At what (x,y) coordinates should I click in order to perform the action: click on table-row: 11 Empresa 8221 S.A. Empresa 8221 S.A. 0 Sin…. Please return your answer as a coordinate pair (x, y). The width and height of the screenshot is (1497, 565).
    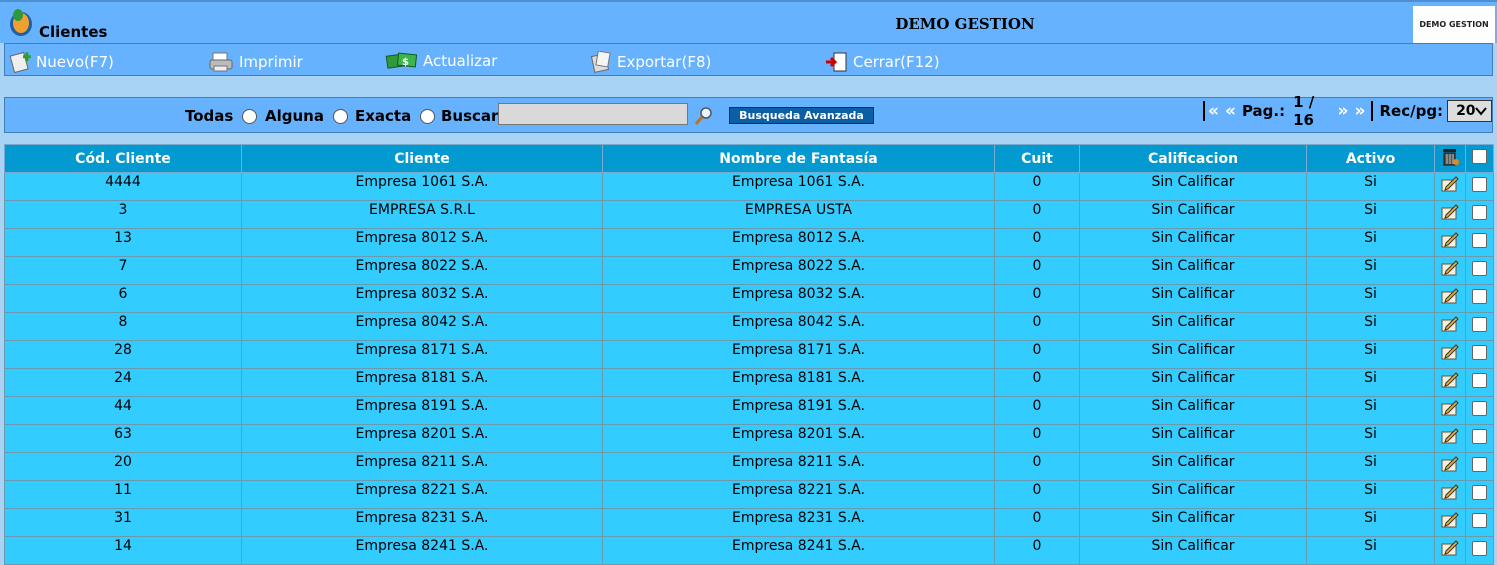
    Looking at the image, I should click on (749, 494).